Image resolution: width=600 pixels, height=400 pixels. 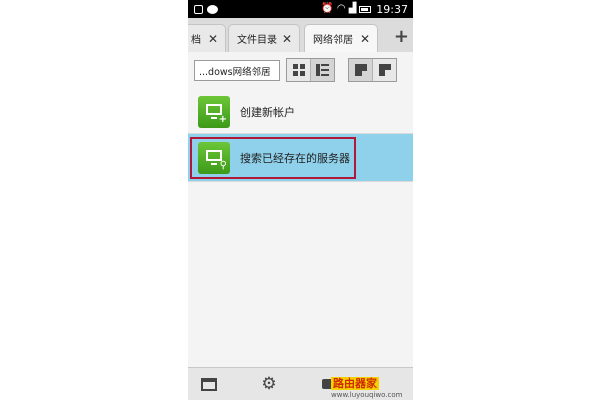 I want to click on grid-view-button, so click(x=298, y=70).